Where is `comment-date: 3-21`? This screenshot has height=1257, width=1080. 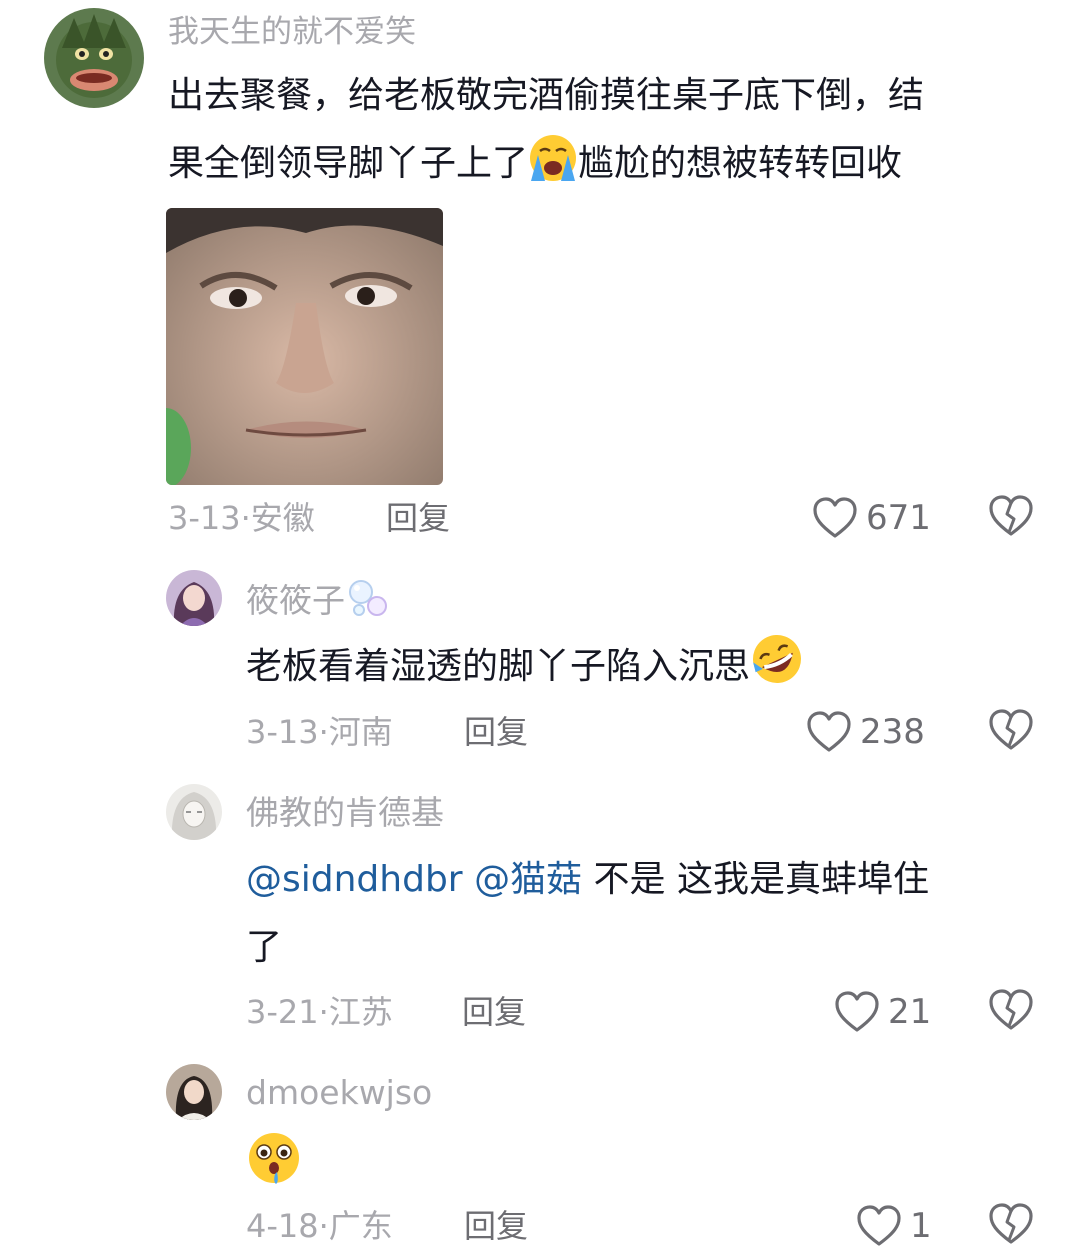 comment-date: 3-21 is located at coordinates (282, 1012).